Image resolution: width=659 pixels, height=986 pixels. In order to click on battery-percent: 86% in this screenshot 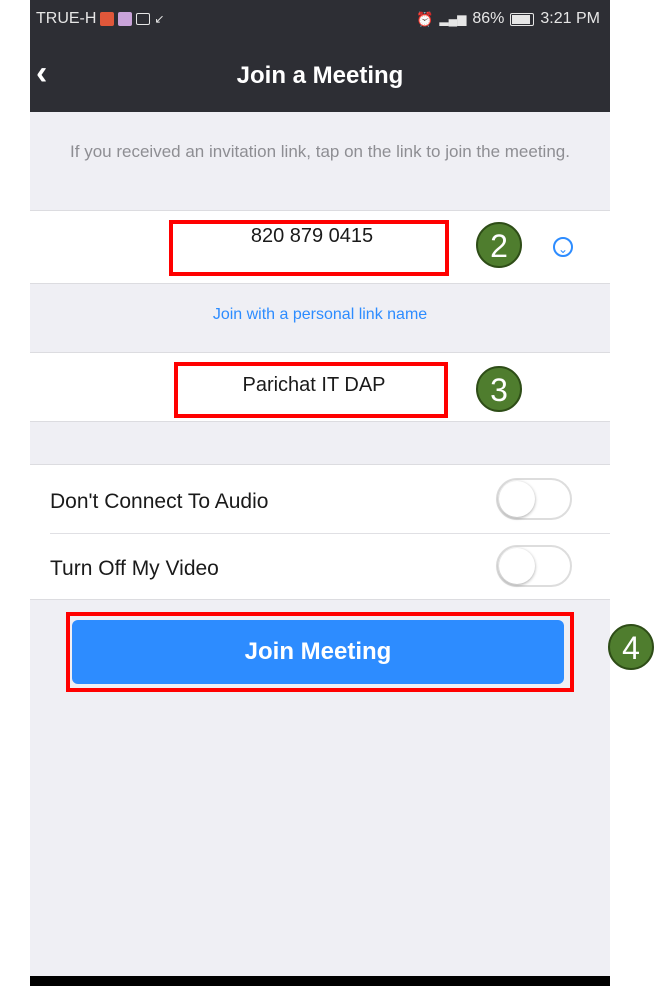, I will do `click(488, 18)`.